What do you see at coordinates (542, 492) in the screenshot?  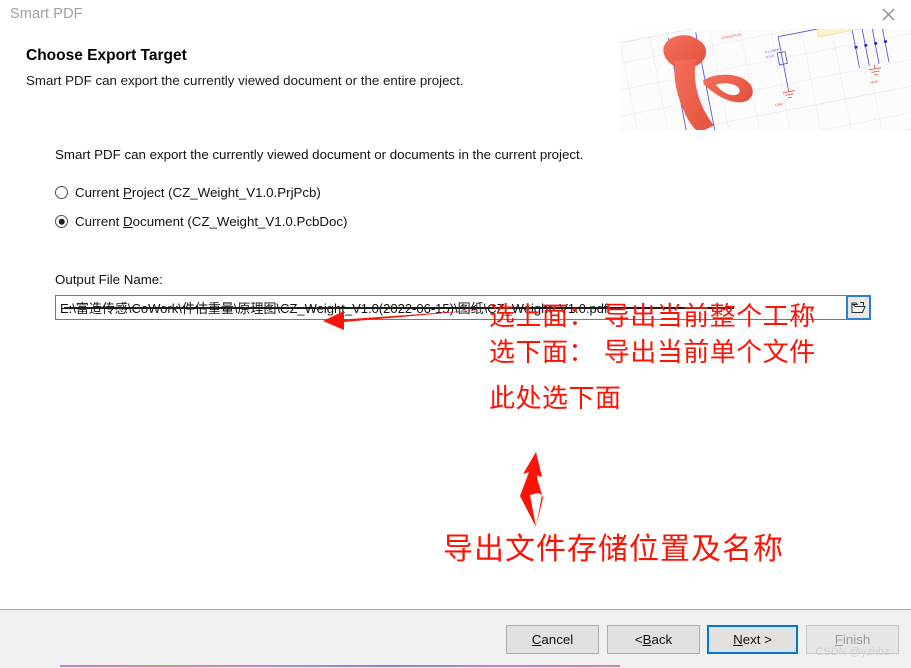 I see `up-arrow-annotation` at bounding box center [542, 492].